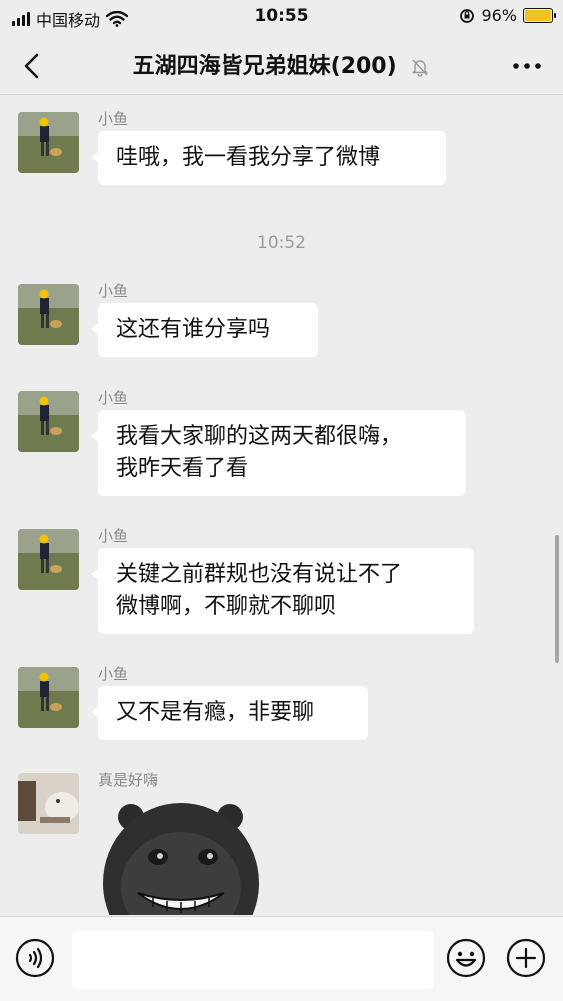 This screenshot has width=563, height=1001. I want to click on message-bubble: 我看大家聊的这两天都很嗨， 我昨天看了看, so click(278, 453).